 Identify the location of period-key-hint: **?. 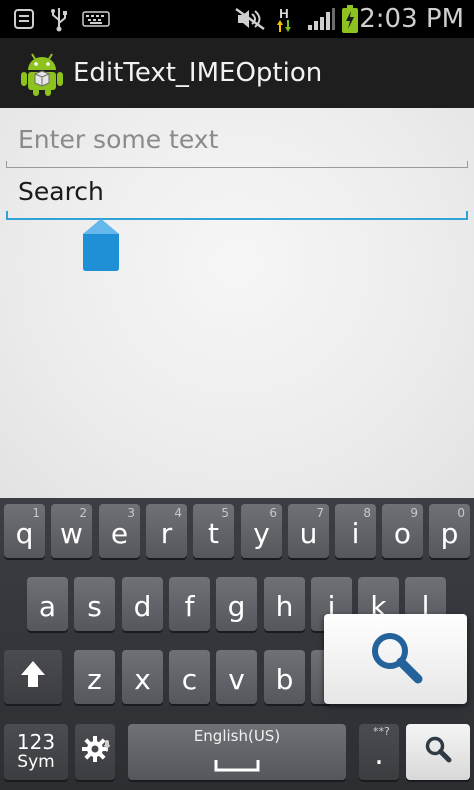
(381, 731).